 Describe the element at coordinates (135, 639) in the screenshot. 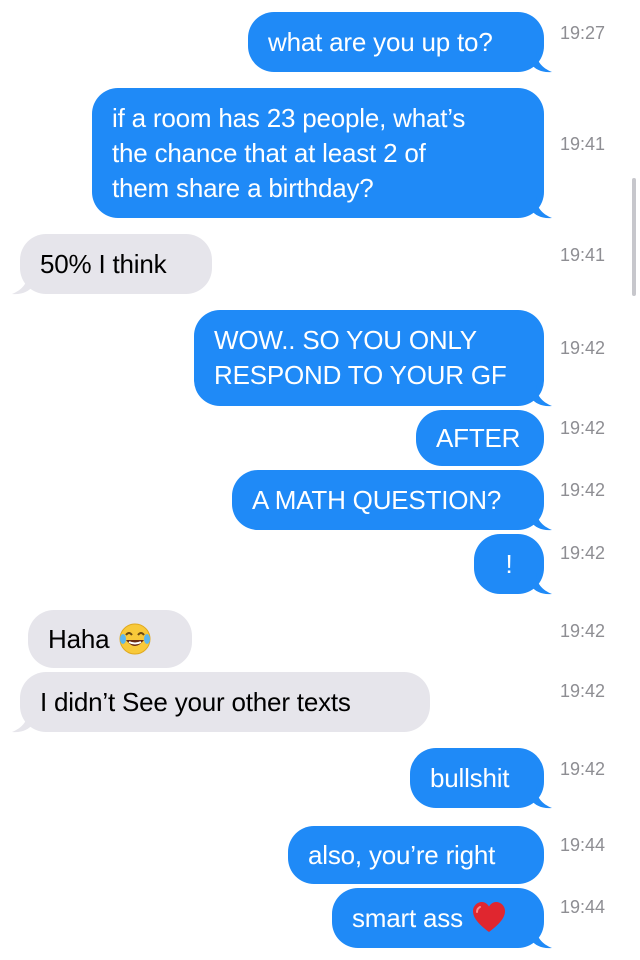

I see `tears-of-joy-emoji` at that location.